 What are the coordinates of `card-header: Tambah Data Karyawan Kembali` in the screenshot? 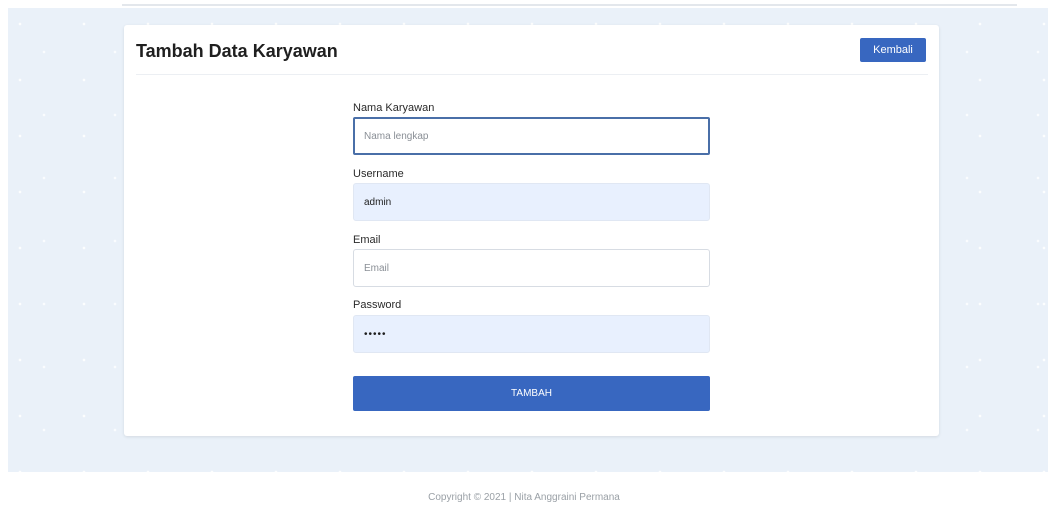 It's located at (532, 50).